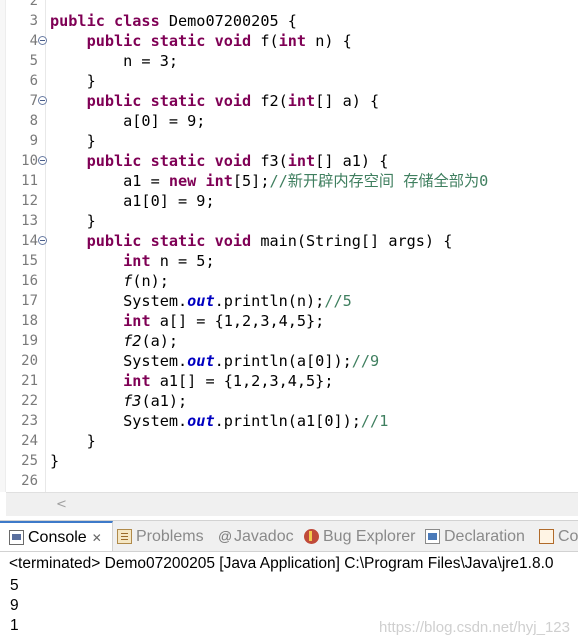  Describe the element at coordinates (54, 461) in the screenshot. I see `code-text: }` at that location.